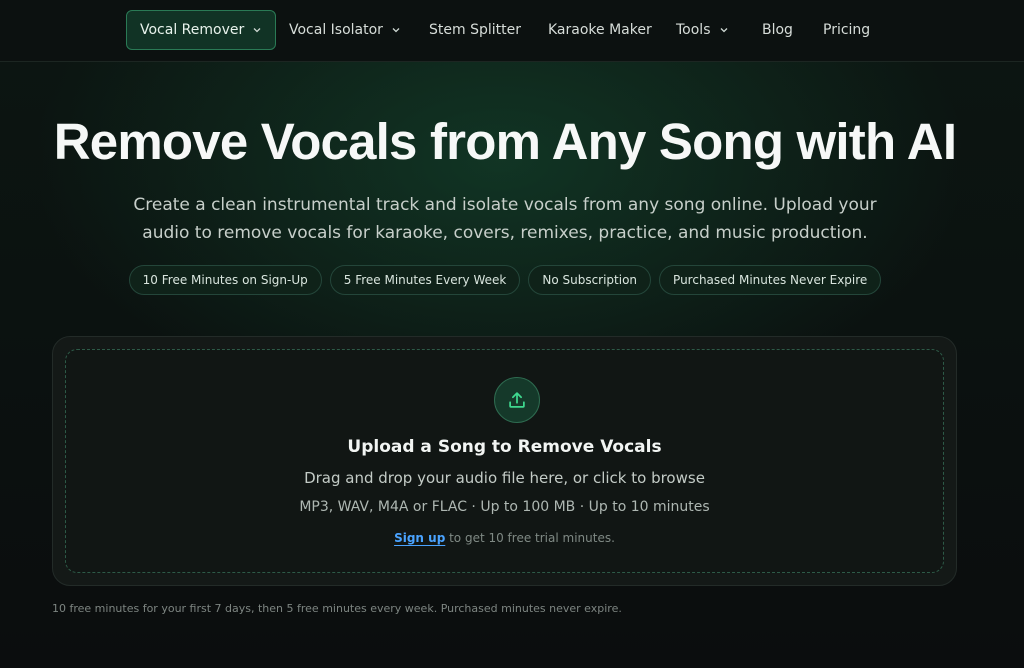  I want to click on page-title: Remove Vocals from Any Song with AI, so click(505, 141).